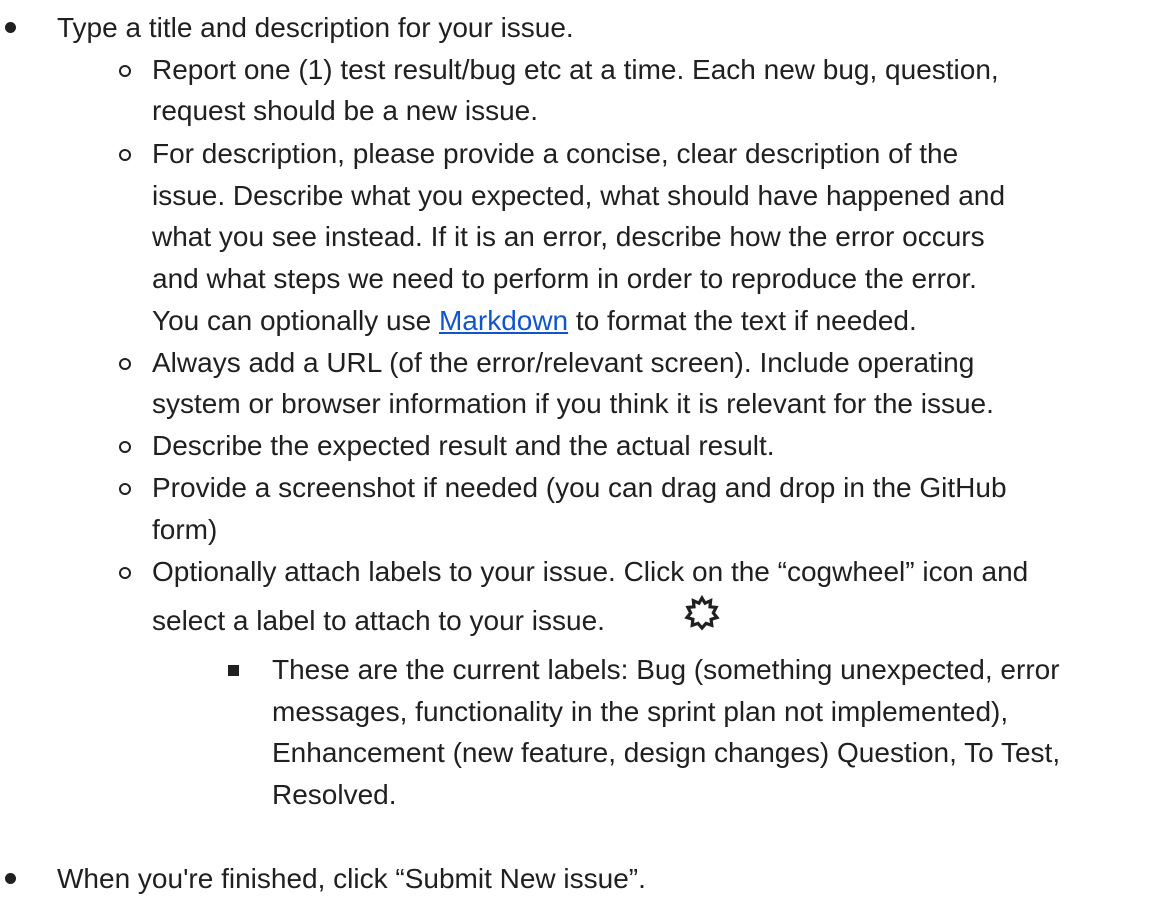  I want to click on sub-item-report-one-line-2: request should be a new issue., so click(345, 110).